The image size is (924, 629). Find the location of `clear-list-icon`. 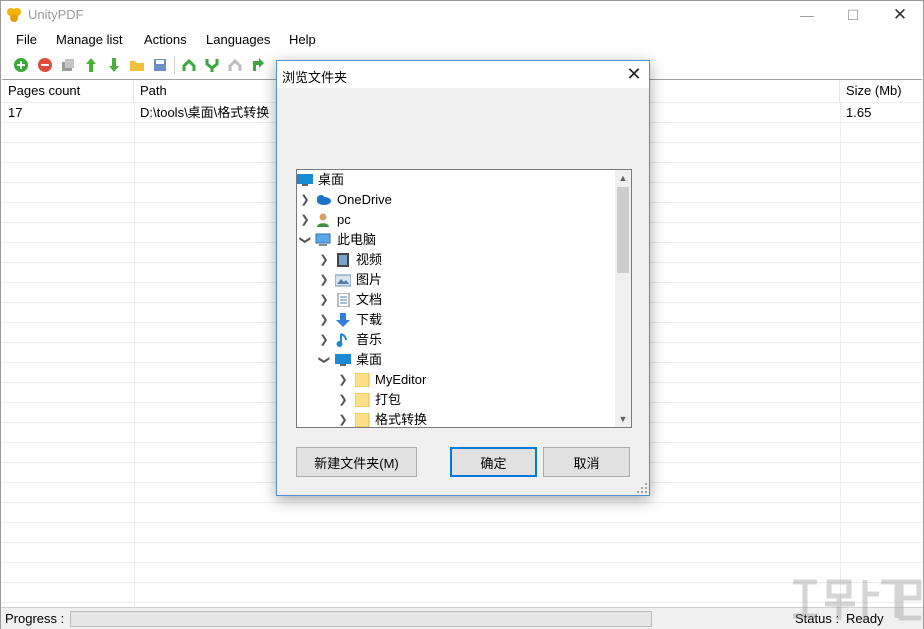

clear-list-icon is located at coordinates (68, 65).